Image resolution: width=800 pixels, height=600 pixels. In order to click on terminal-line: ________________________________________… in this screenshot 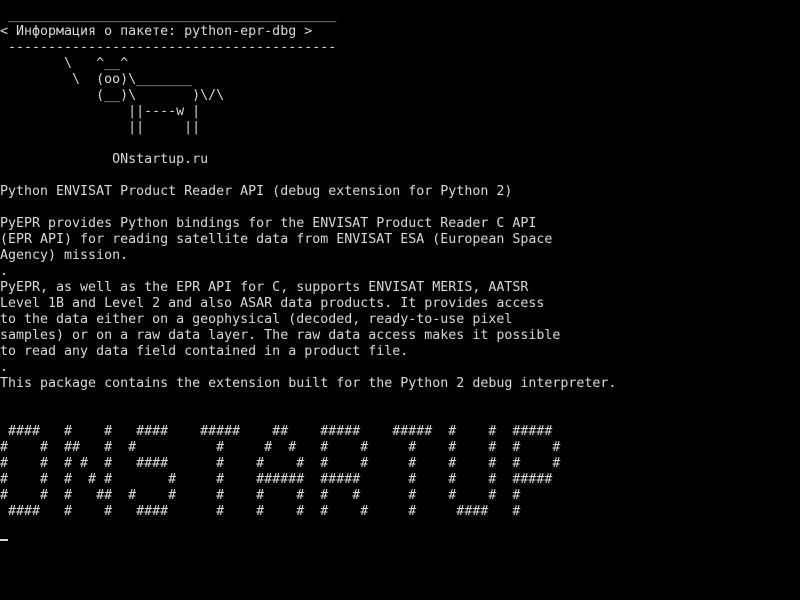, I will do `click(168, 15)`.